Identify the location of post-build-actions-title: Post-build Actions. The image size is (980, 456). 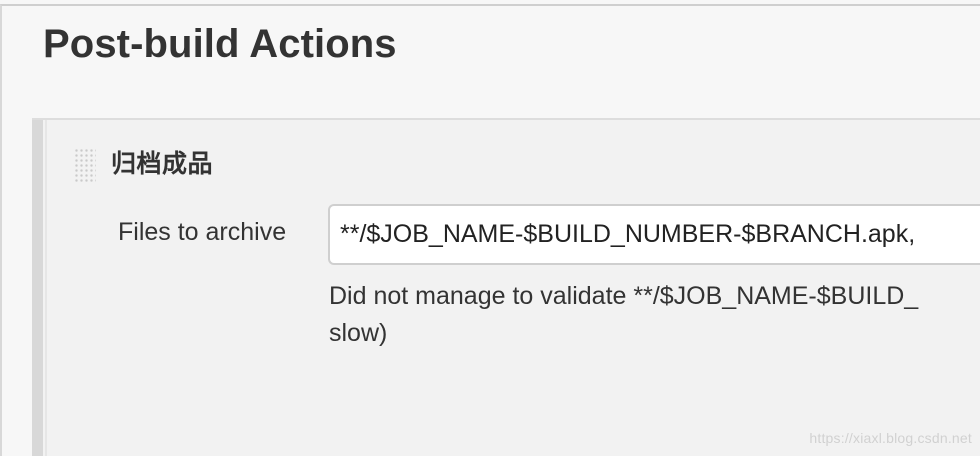
(220, 44).